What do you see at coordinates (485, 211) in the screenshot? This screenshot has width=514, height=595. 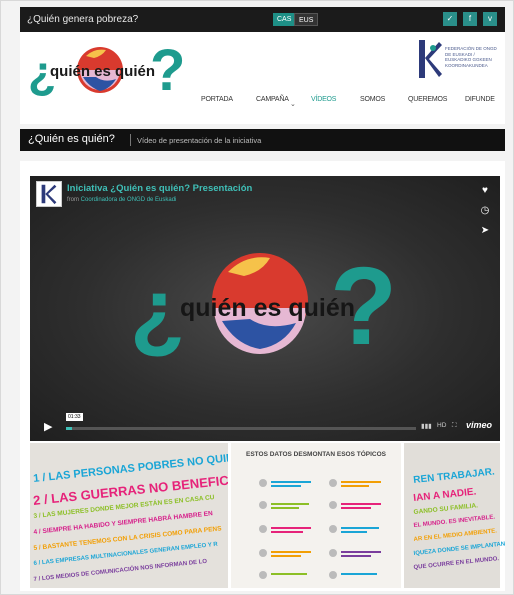 I see `watch-later-icon: ◷` at bounding box center [485, 211].